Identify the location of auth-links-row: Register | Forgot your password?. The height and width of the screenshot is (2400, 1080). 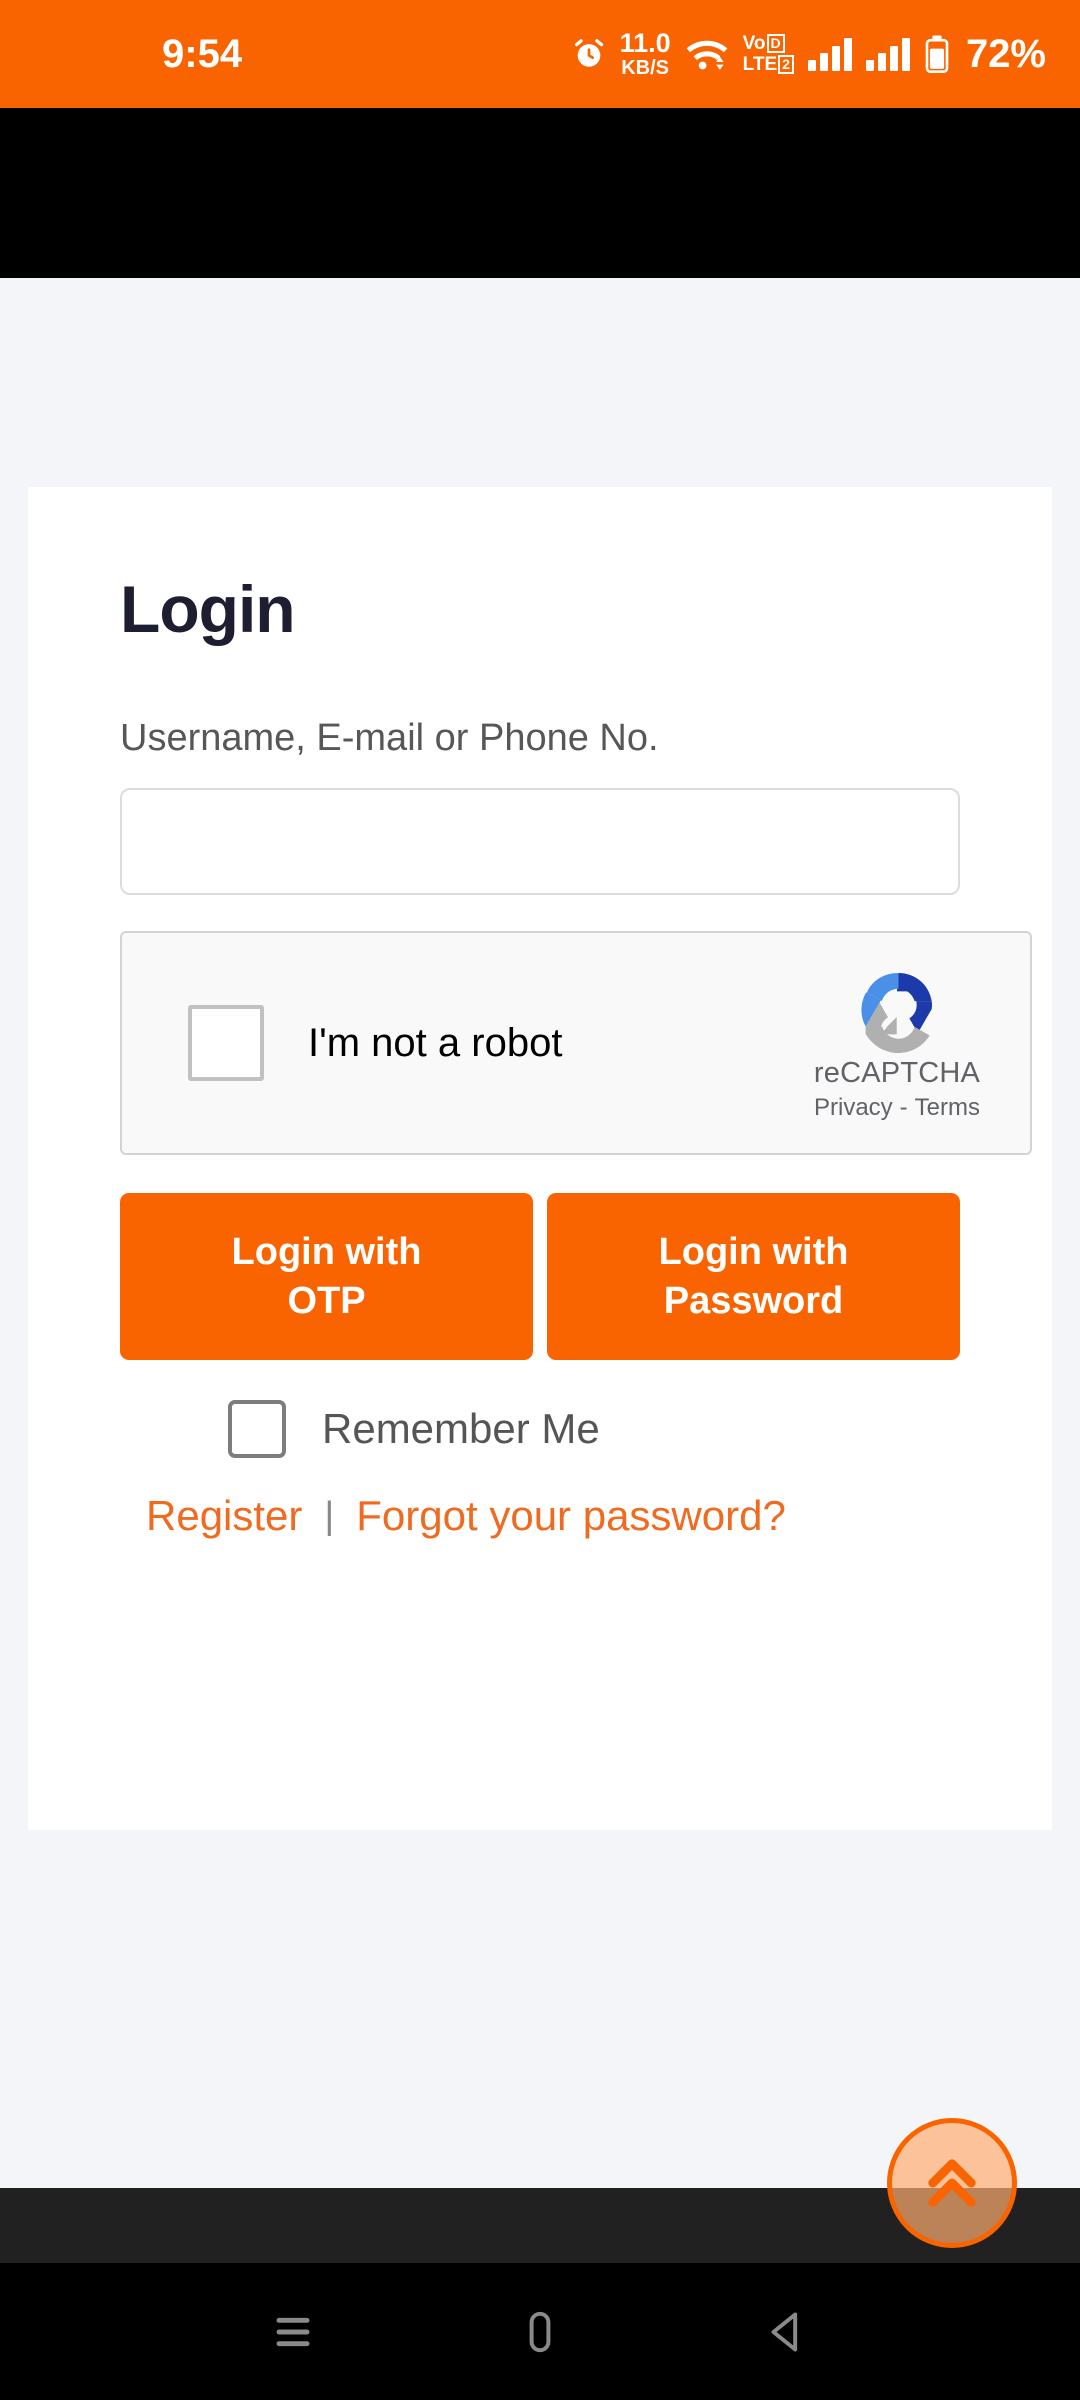
(599, 1516).